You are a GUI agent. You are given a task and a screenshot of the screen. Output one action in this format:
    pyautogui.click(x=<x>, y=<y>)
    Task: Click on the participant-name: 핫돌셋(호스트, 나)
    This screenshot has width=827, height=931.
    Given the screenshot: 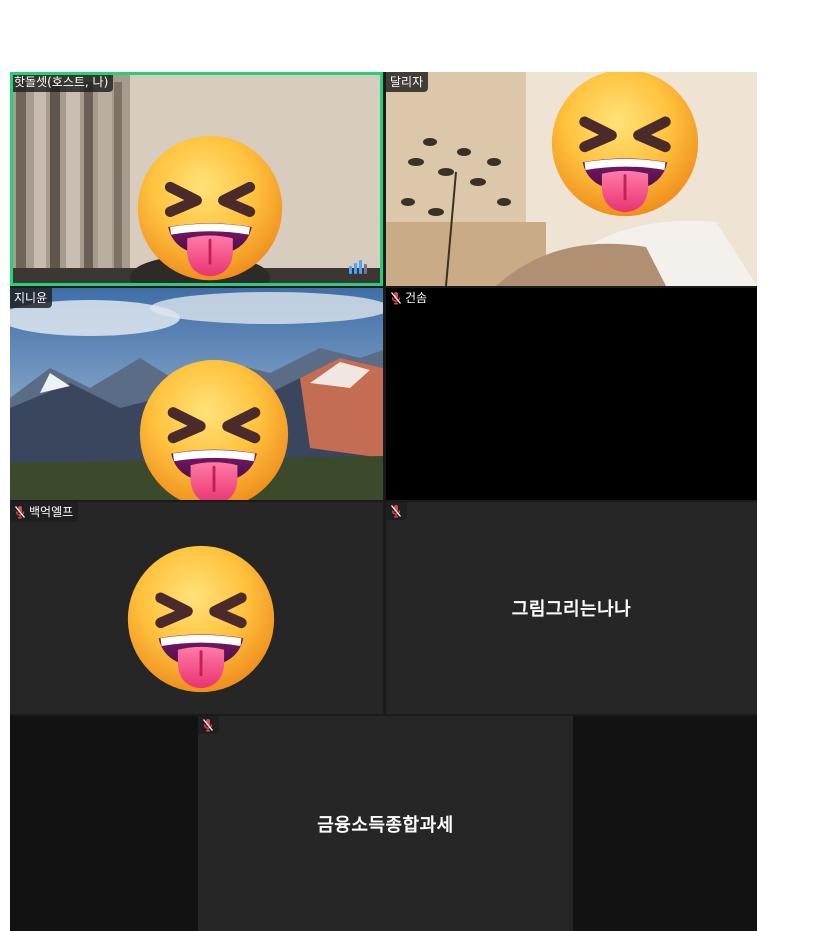 What is the action you would take?
    pyautogui.click(x=61, y=82)
    